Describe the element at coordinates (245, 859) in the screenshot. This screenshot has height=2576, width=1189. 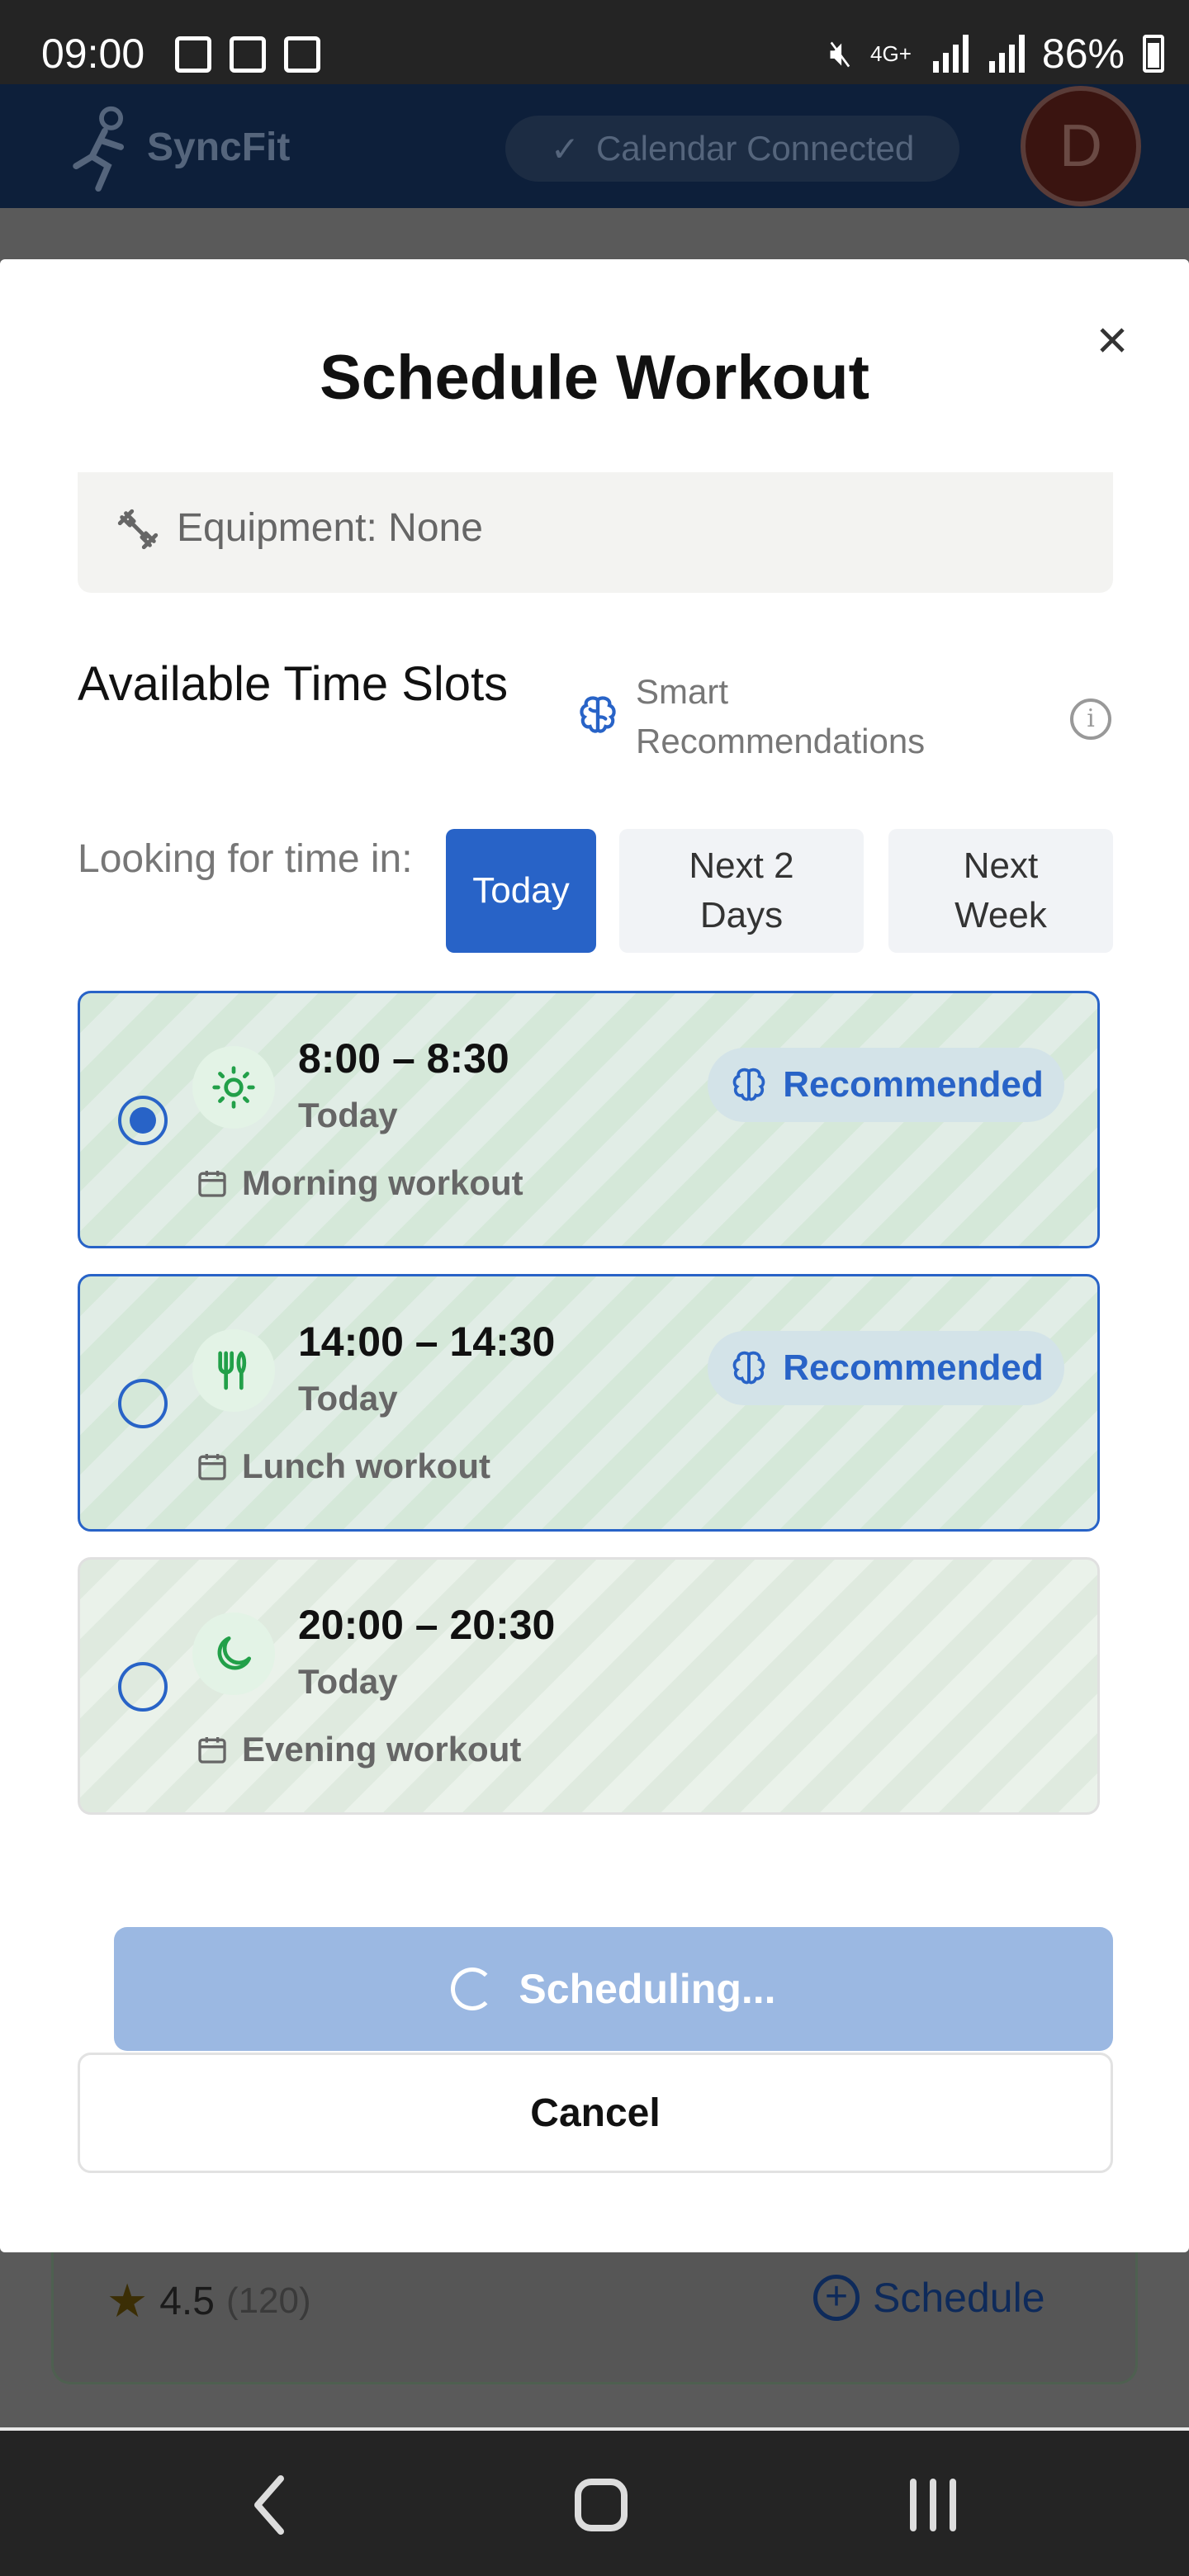
I see `looking-for-label: Looking for time in:` at that location.